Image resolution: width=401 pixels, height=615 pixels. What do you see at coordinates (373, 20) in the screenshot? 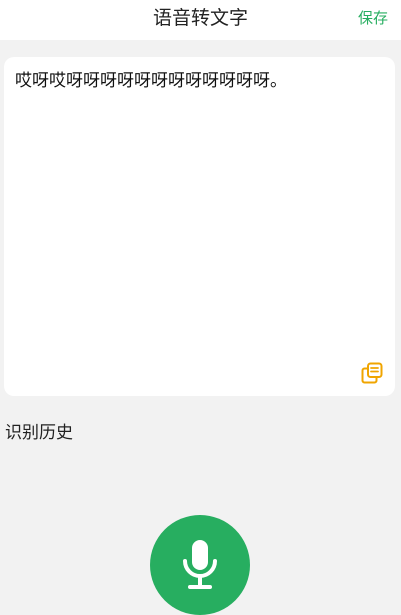
I see `save-button: 保存` at bounding box center [373, 20].